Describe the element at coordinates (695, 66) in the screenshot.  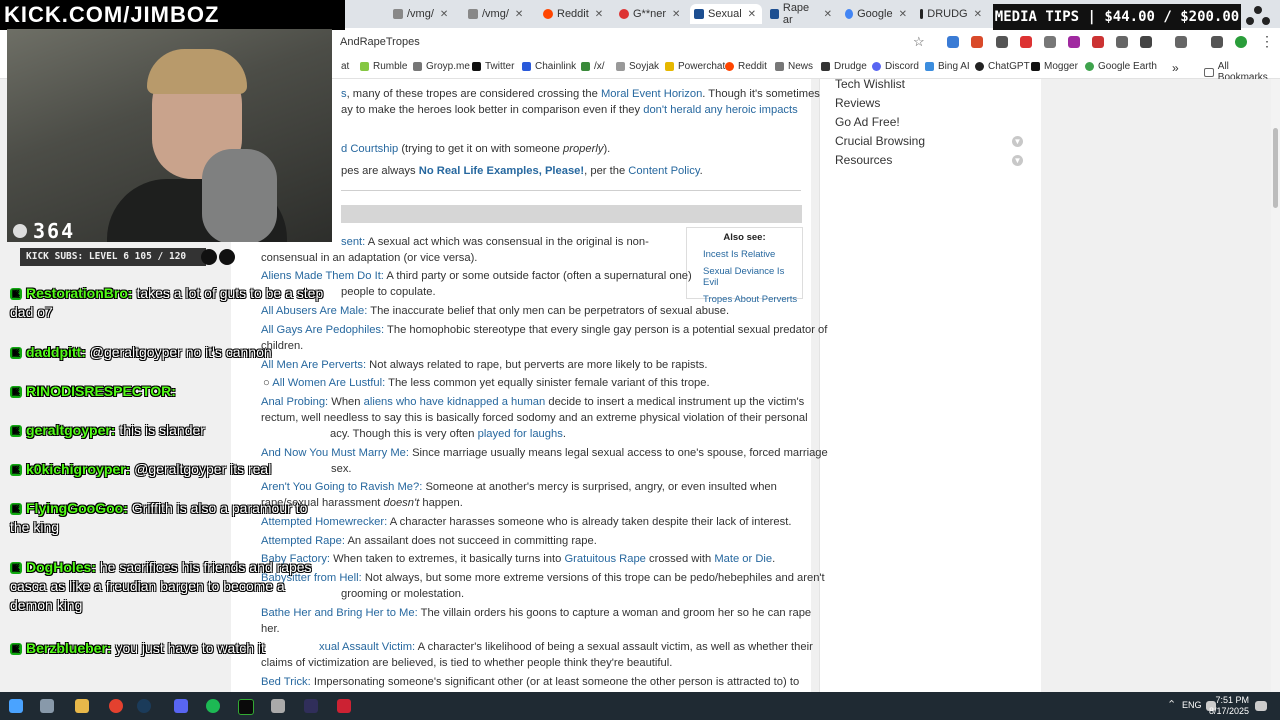
I see `bookmark-powerchat: Powerchat` at that location.